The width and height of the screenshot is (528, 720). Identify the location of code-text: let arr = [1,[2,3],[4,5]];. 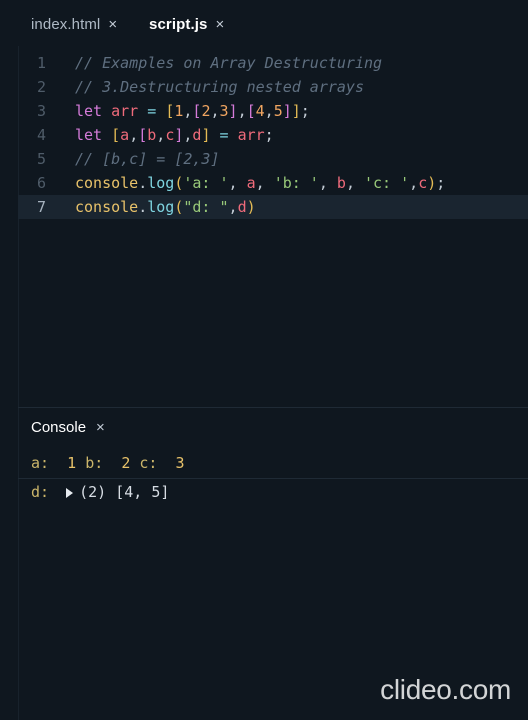
(192, 111).